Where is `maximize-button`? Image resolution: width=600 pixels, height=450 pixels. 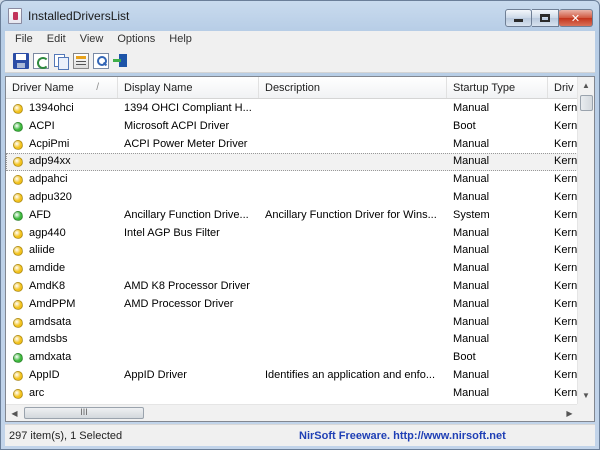
maximize-button is located at coordinates (545, 18).